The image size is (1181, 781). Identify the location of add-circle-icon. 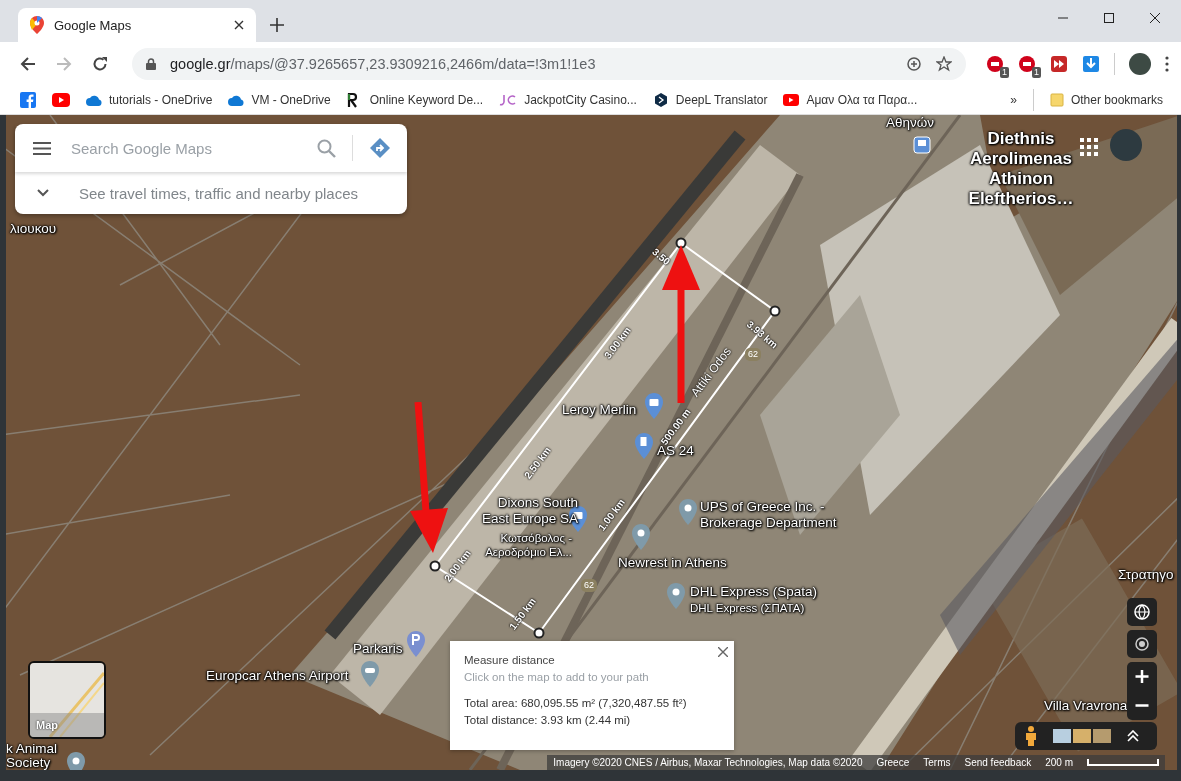
(914, 64).